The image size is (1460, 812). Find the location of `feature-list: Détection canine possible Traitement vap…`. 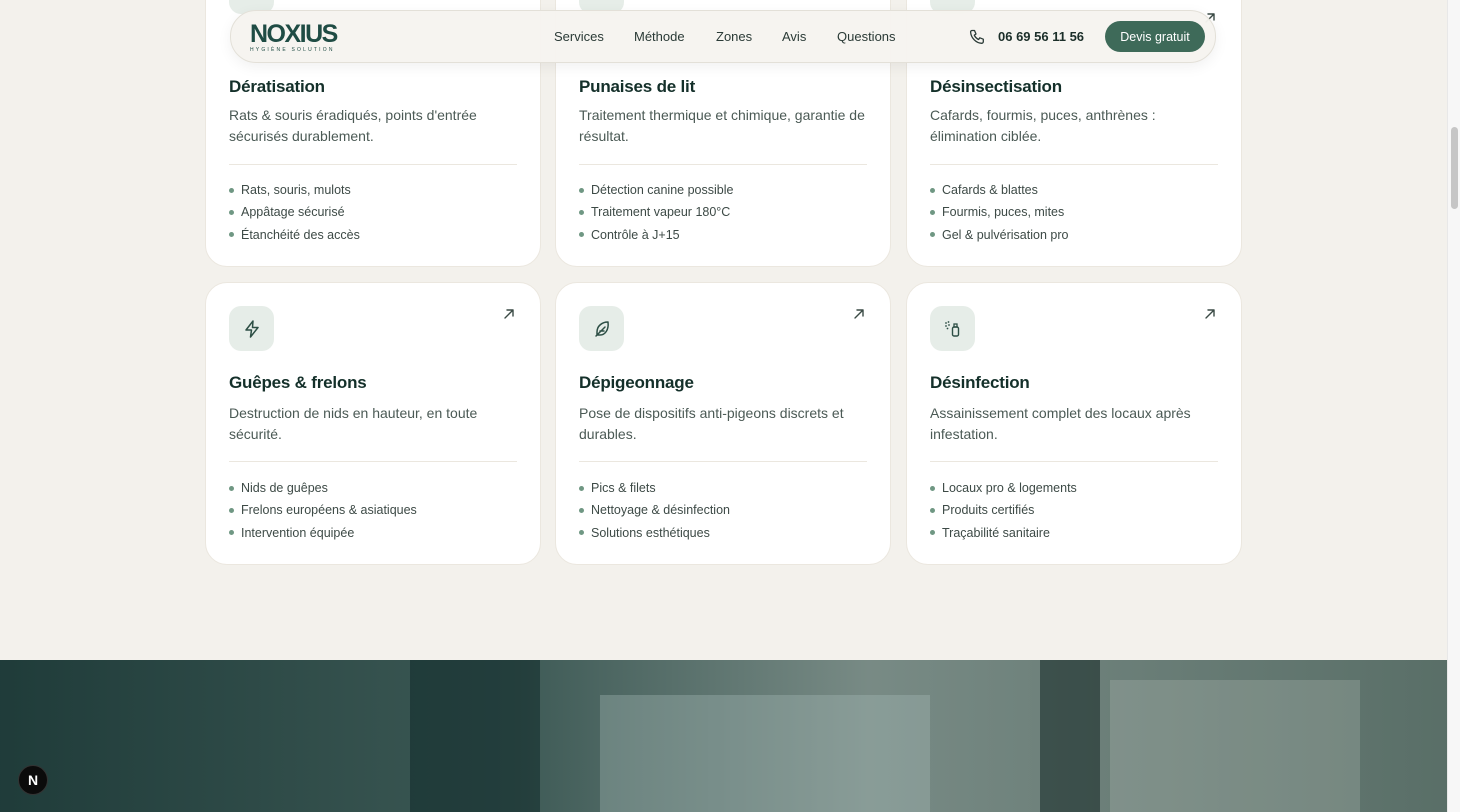

feature-list: Détection canine possible Traitement vap… is located at coordinates (656, 212).